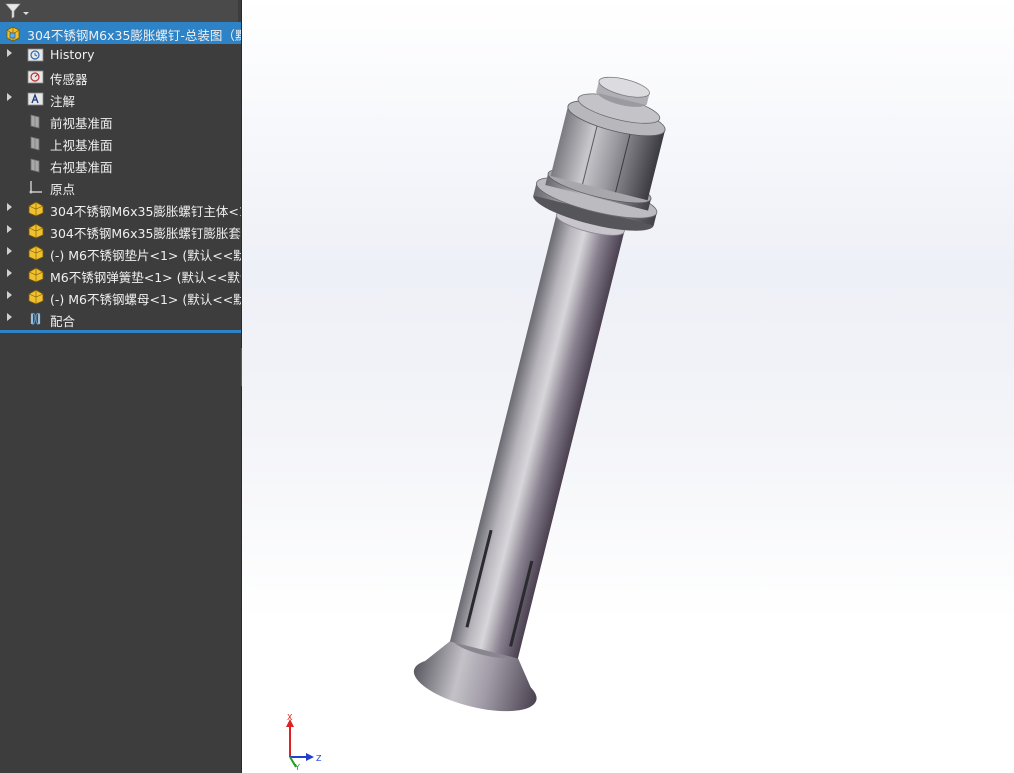 The image size is (1014, 773). Describe the element at coordinates (120, 121) in the screenshot. I see `tree-item: 前视基准面` at that location.